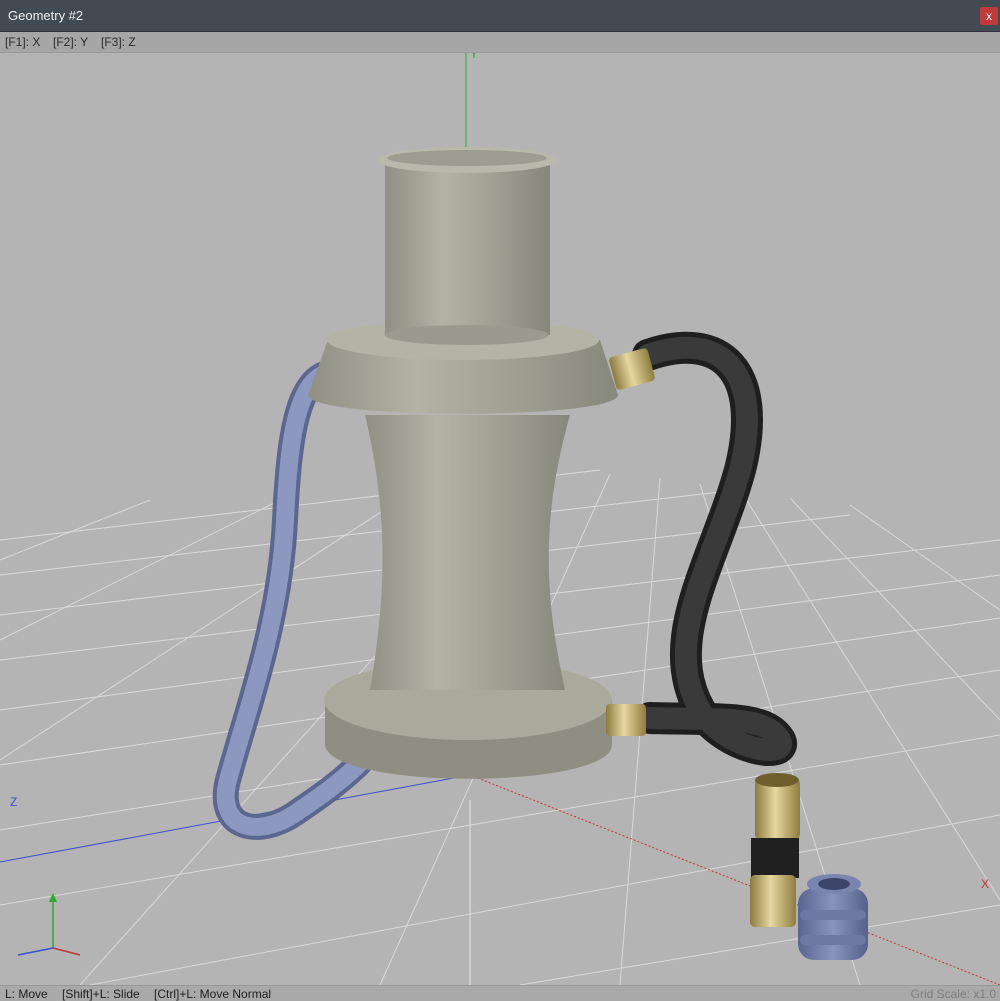  I want to click on hint-move-normal: [Ctrl]+L: Move Normal, so click(213, 994).